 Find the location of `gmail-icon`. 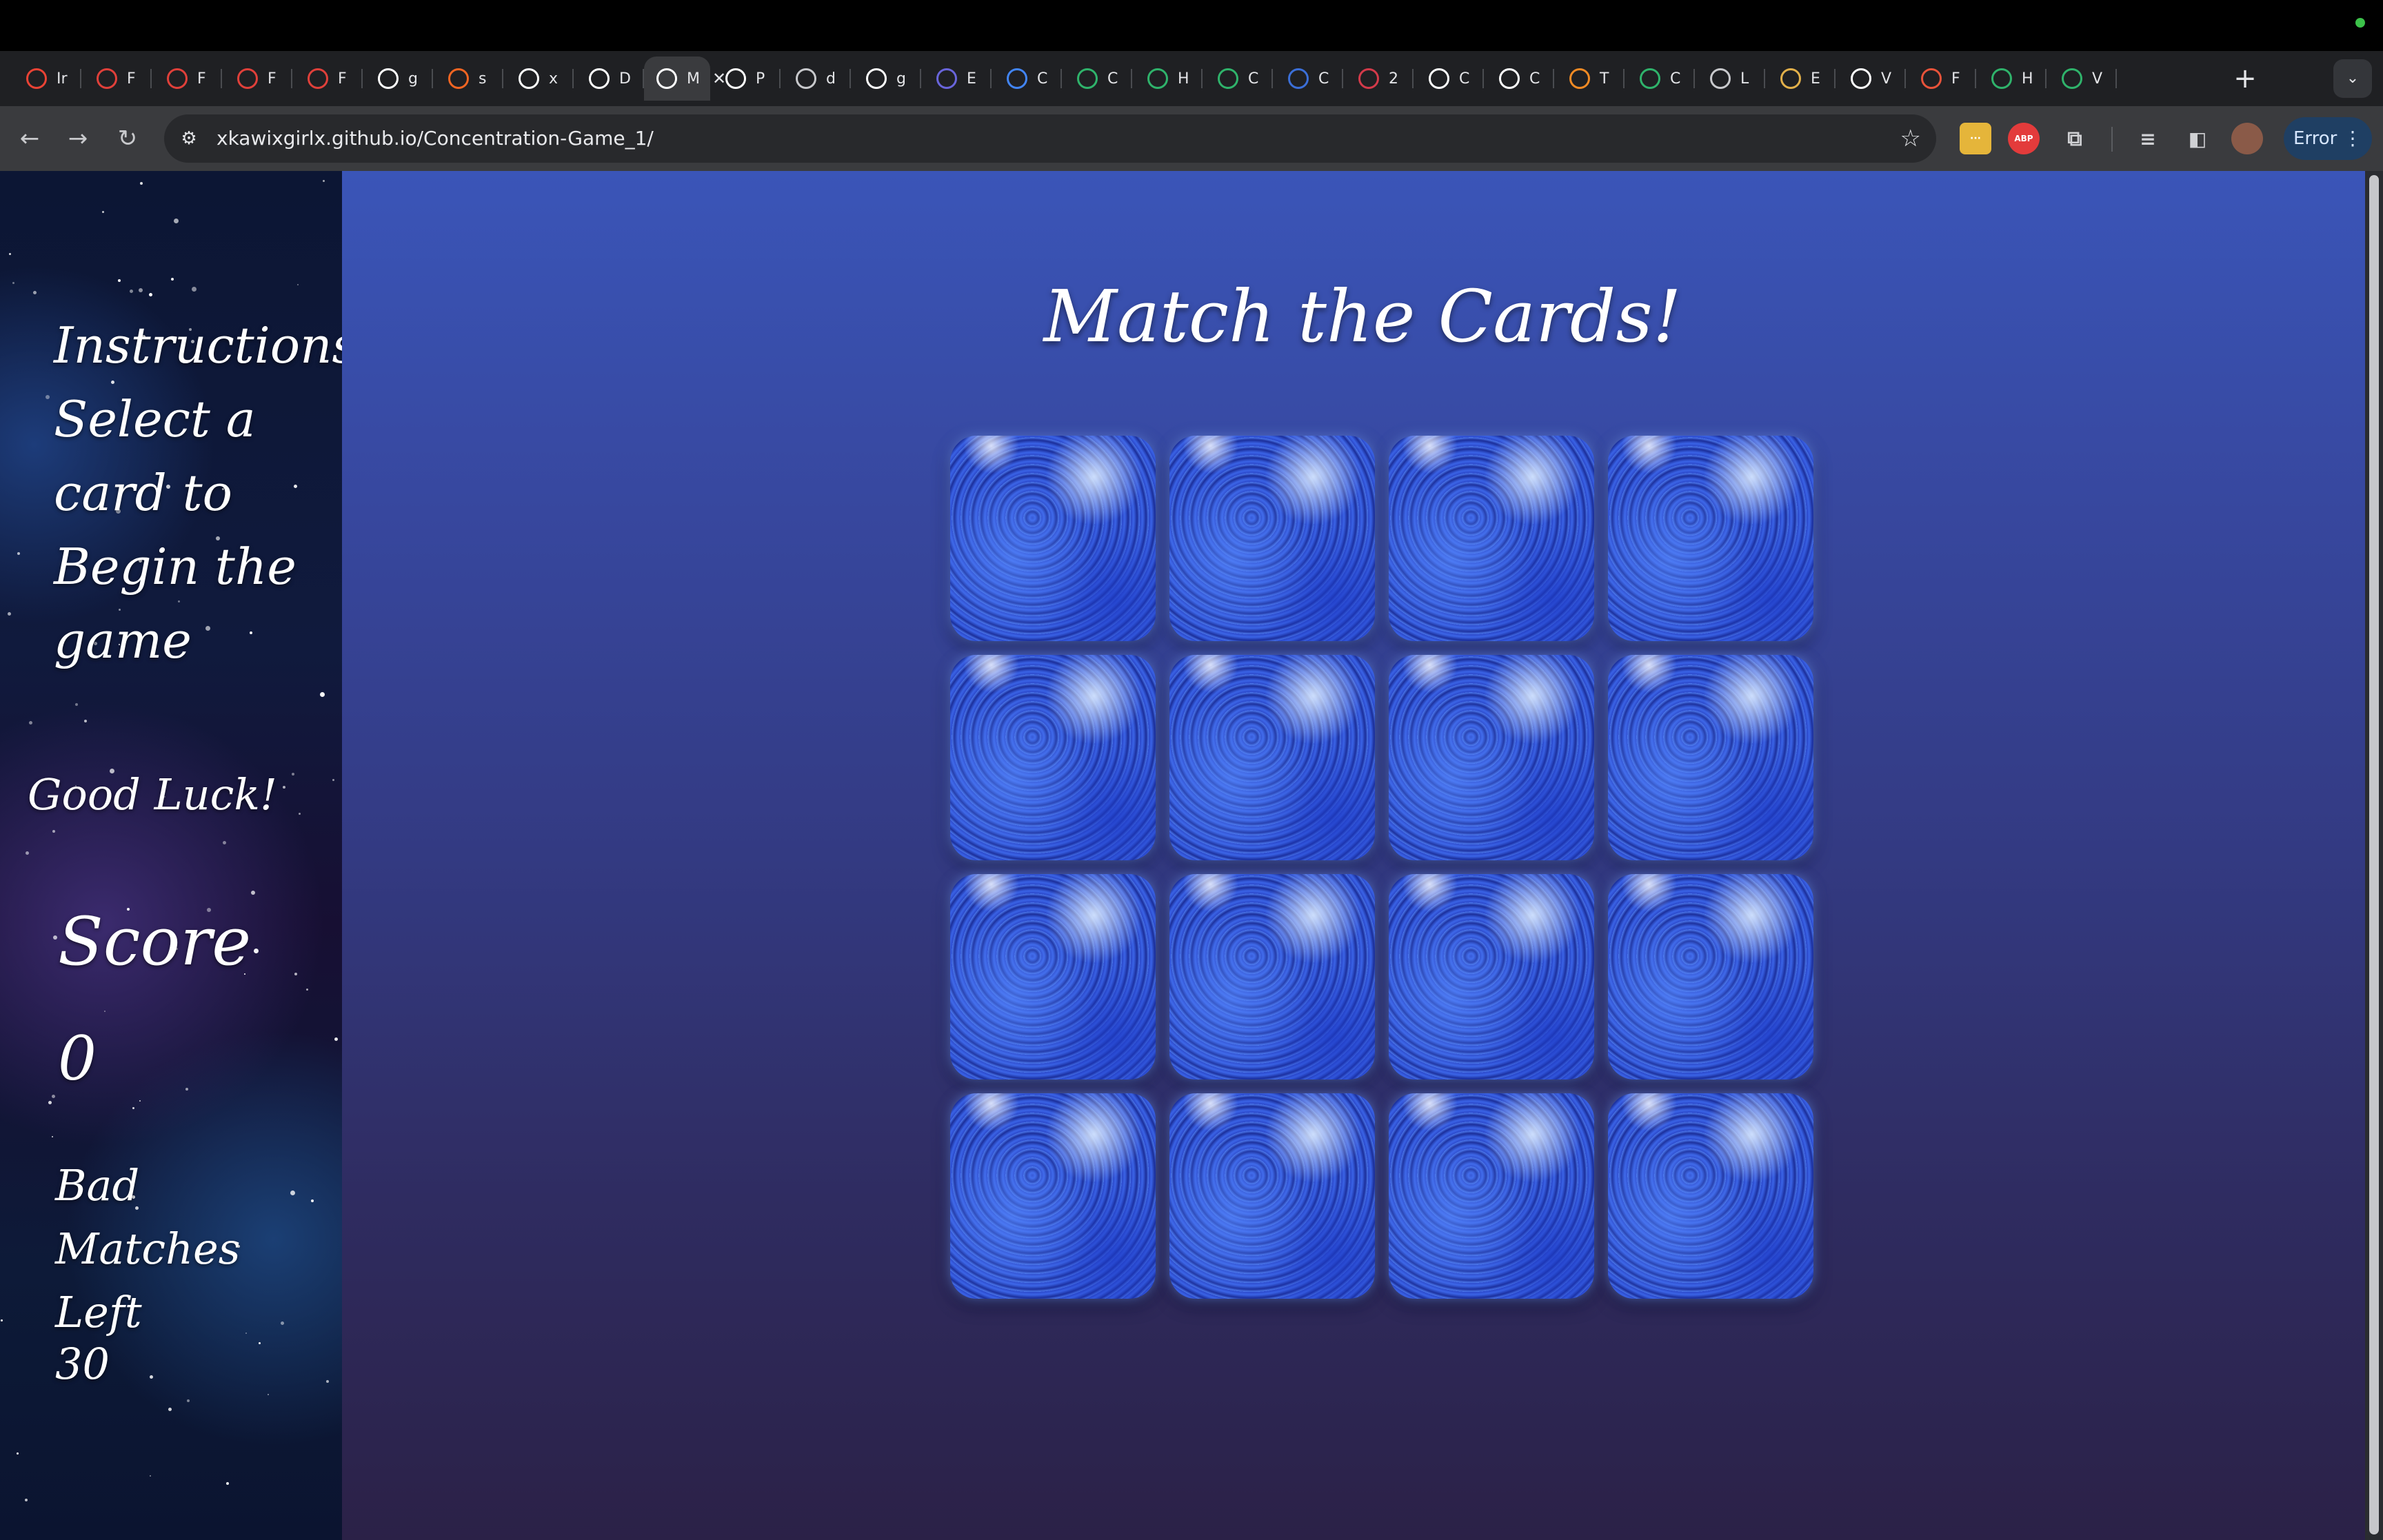

gmail-icon is located at coordinates (36, 79).